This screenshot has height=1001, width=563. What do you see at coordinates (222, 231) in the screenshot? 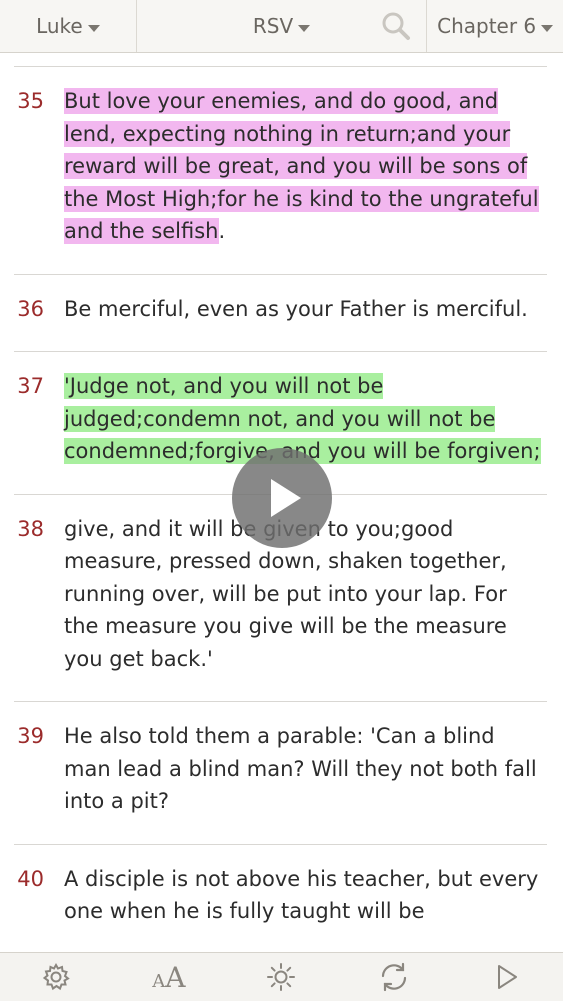
I see `verse-tail: .` at bounding box center [222, 231].